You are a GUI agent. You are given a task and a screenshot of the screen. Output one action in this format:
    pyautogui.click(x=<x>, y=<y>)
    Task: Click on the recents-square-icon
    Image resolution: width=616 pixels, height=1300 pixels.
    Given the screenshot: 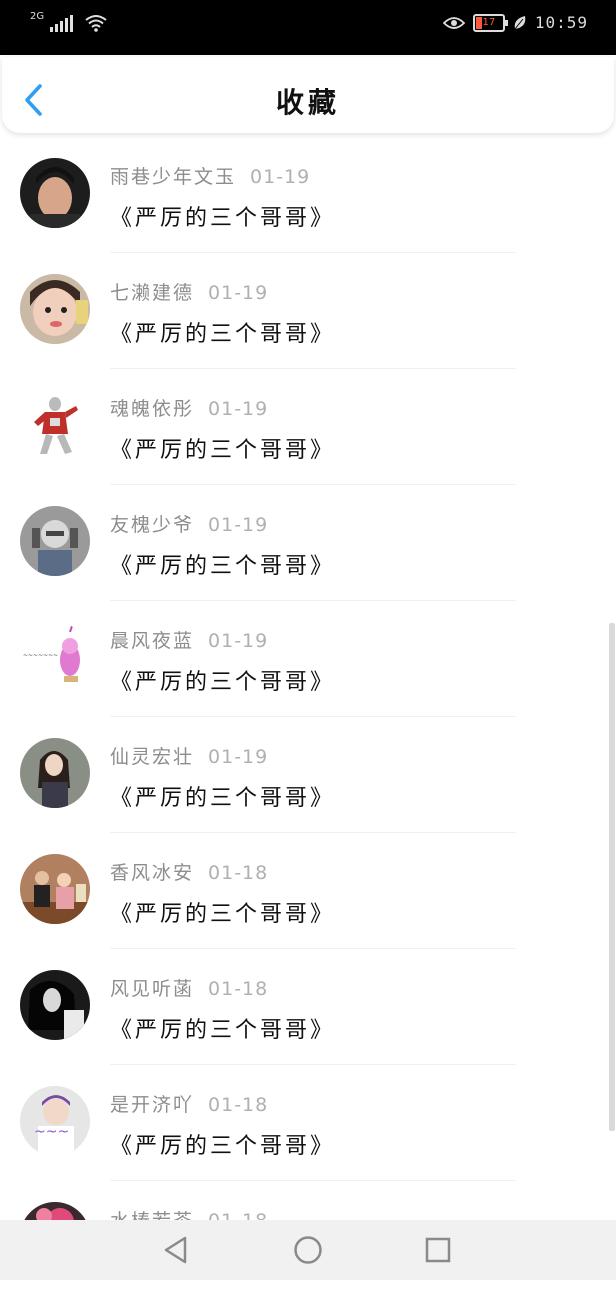 What is the action you would take?
    pyautogui.click(x=438, y=1250)
    